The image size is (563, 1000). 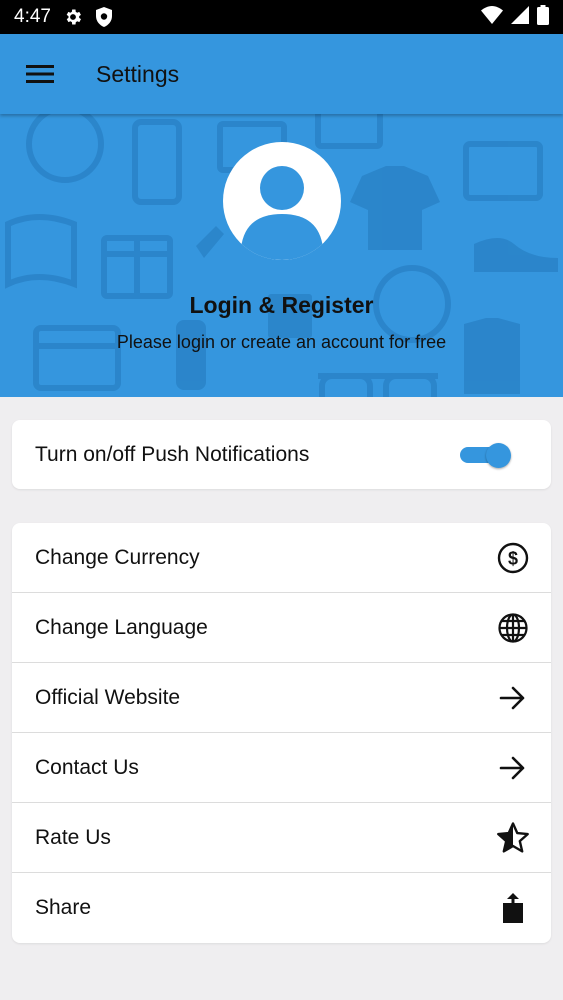 What do you see at coordinates (63, 907) in the screenshot?
I see `list-item-label: Share` at bounding box center [63, 907].